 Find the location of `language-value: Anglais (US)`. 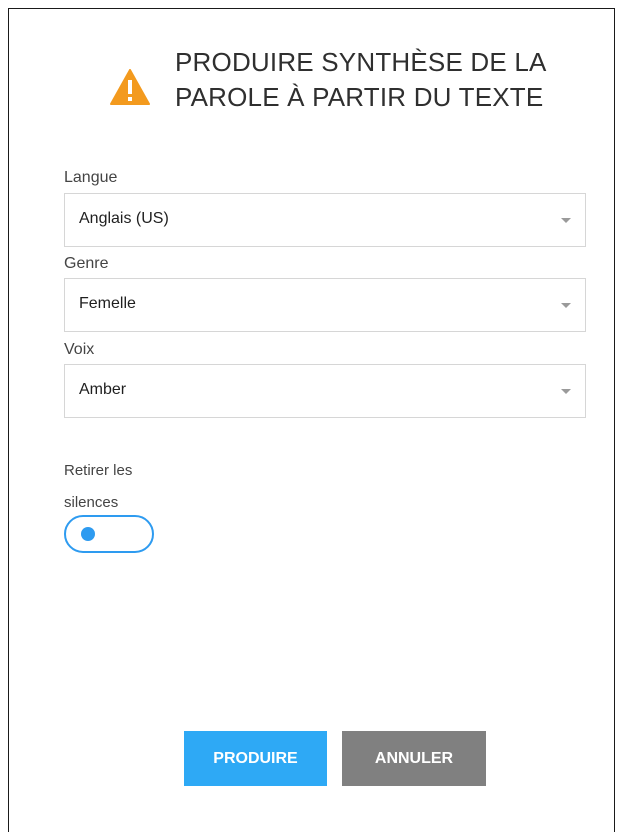

language-value: Anglais (US) is located at coordinates (124, 218).